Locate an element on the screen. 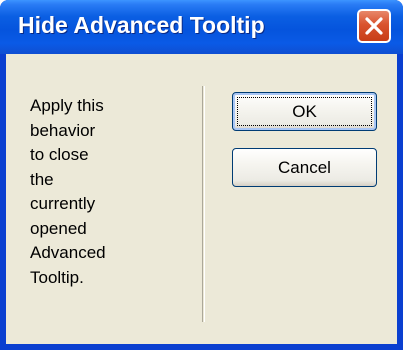 The height and width of the screenshot is (350, 403). ok-button: OK is located at coordinates (304, 111).